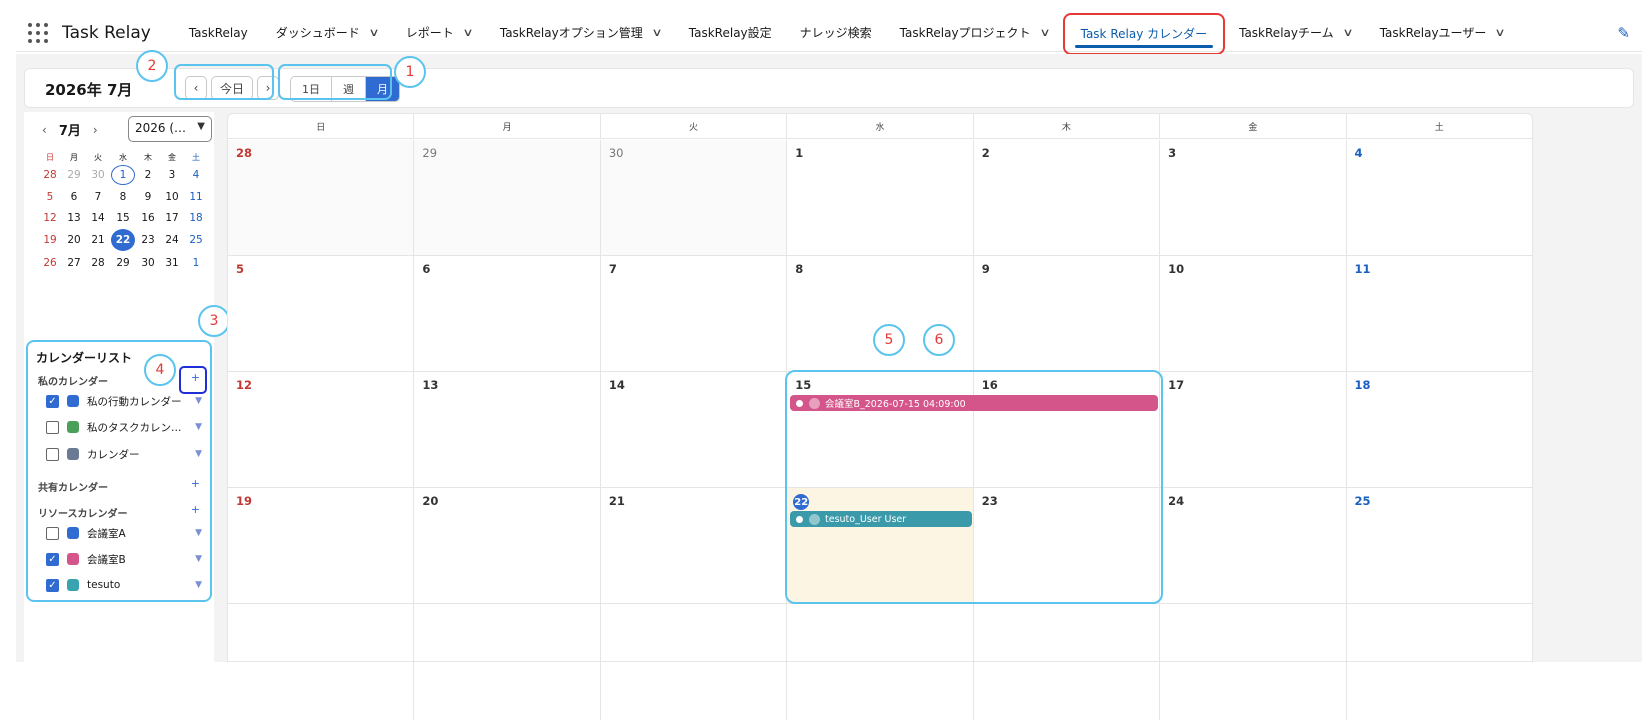 Image resolution: width=1650 pixels, height=720 pixels. I want to click on day-cell: 5, so click(321, 313).